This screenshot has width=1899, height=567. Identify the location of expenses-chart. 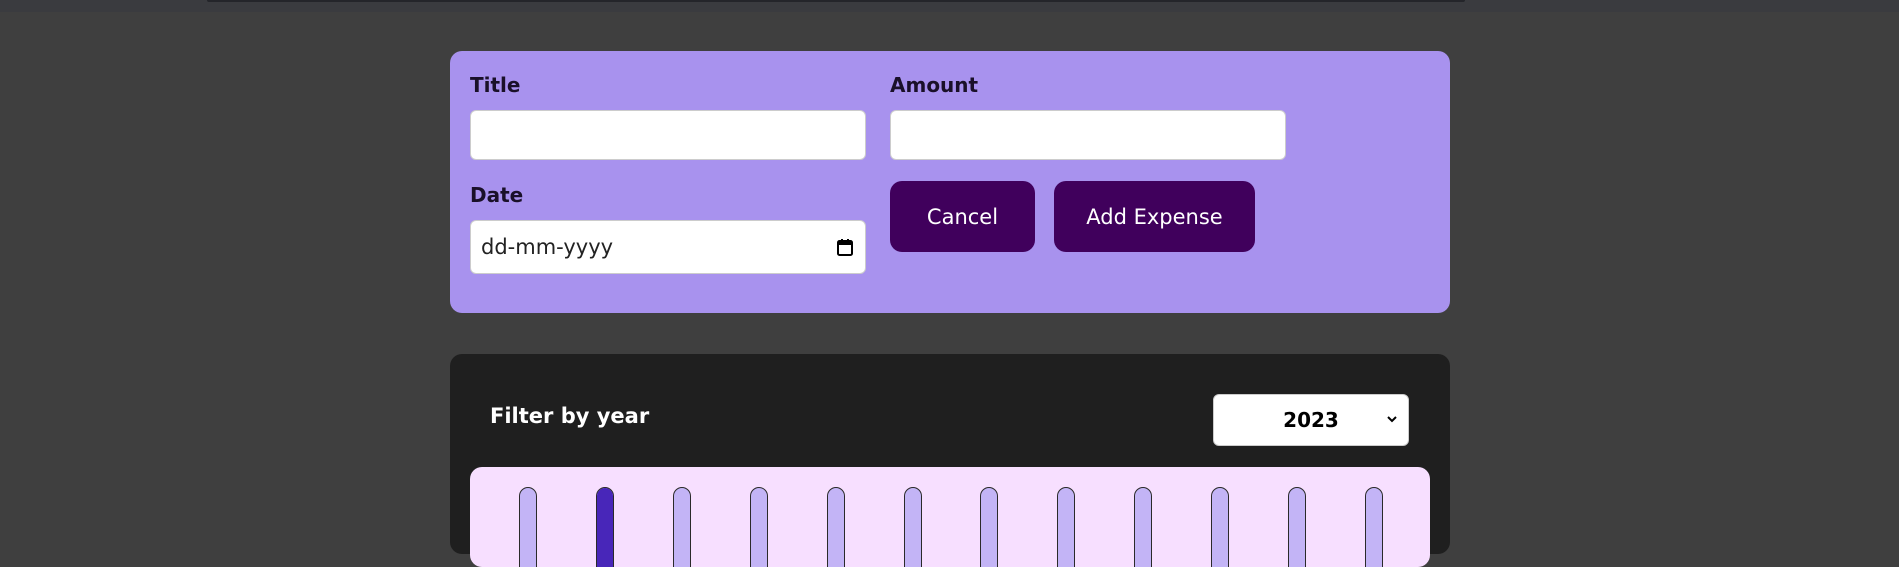
(950, 517).